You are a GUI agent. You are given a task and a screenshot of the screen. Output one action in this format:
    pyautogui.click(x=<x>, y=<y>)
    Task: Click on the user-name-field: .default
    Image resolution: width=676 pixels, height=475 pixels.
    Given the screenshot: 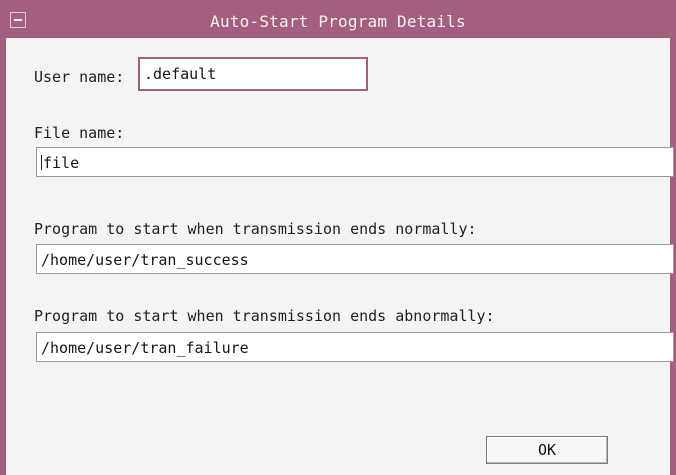 What is the action you would take?
    pyautogui.click(x=253, y=74)
    